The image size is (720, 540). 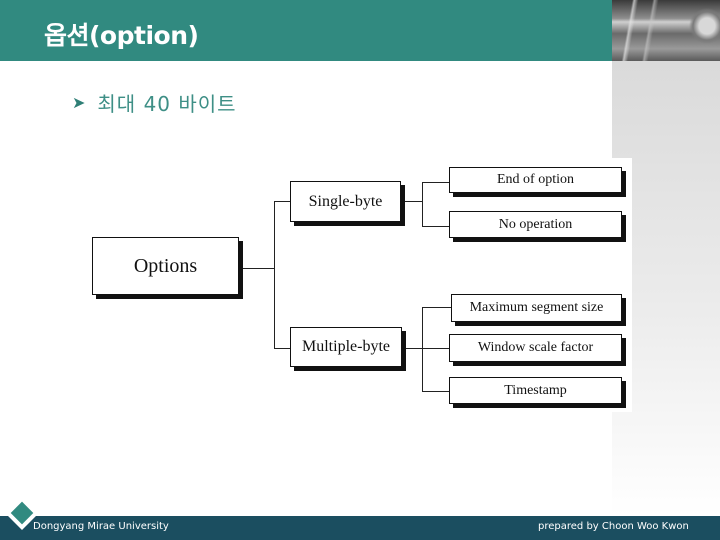 I want to click on node-end-of-option: End of option, so click(x=535, y=180).